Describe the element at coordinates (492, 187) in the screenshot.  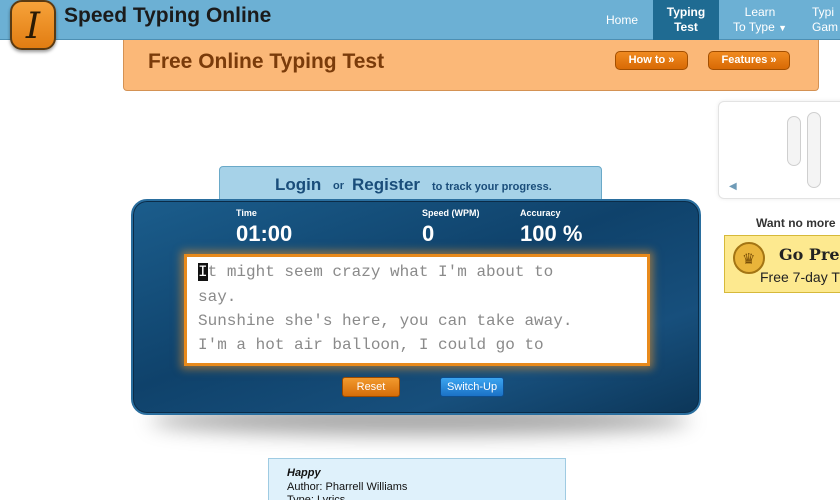
I see `login-note: to track your progress.` at that location.